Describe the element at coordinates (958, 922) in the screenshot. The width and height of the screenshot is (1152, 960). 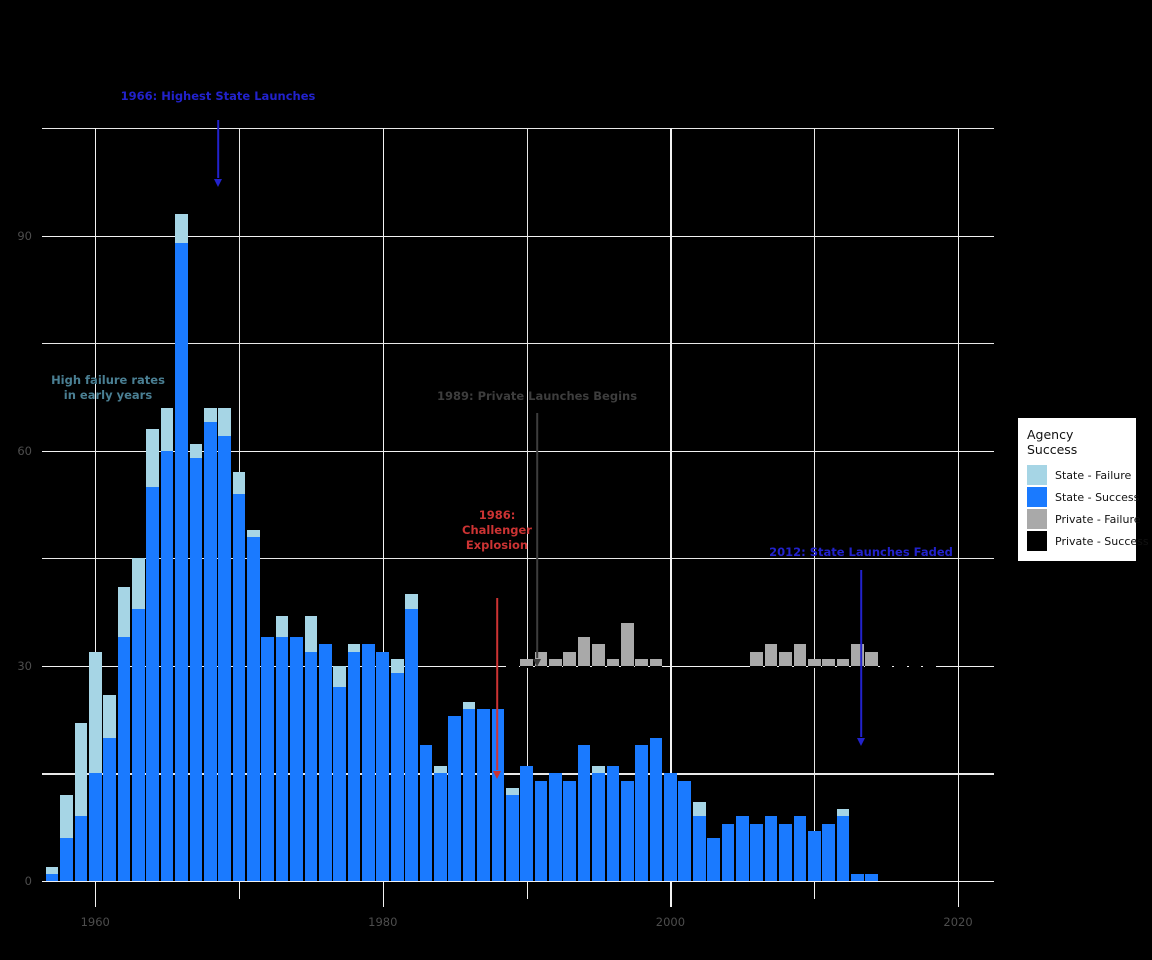
I see `x-axis-tick-label: 2020` at that location.